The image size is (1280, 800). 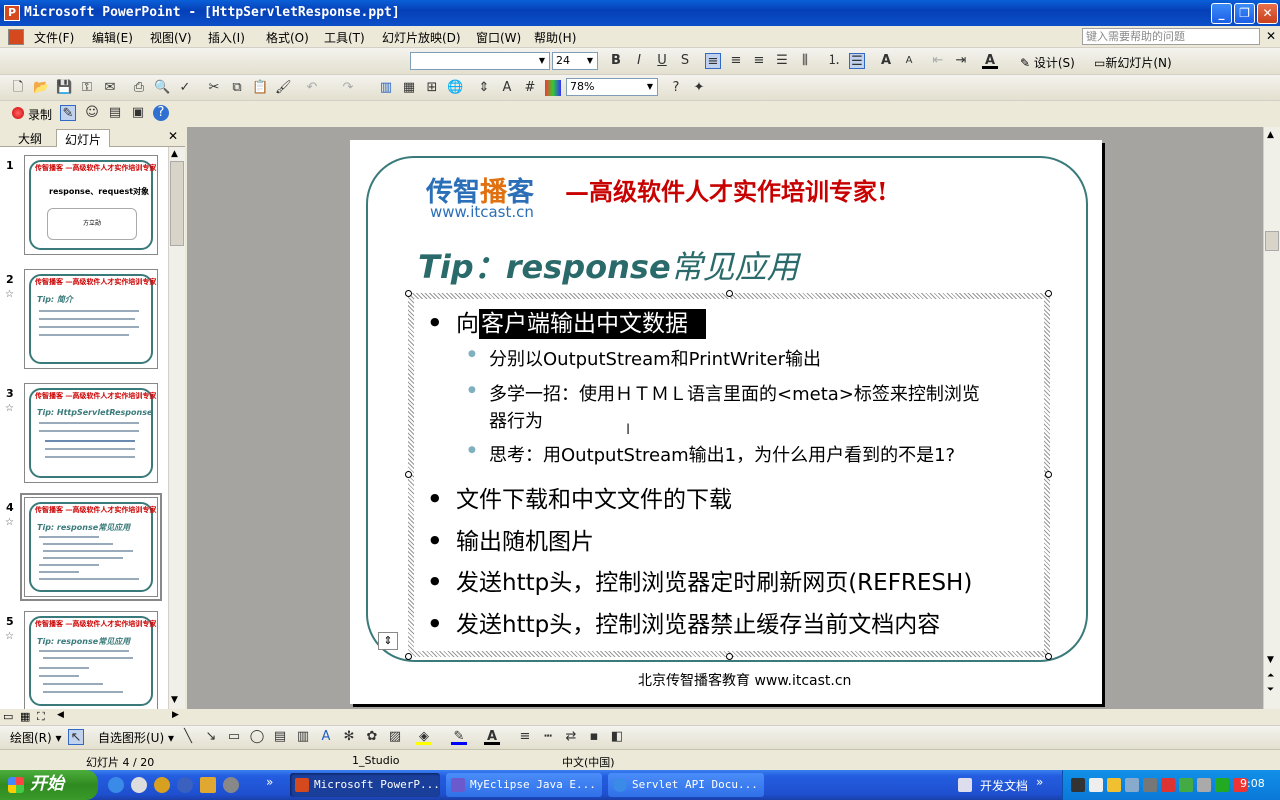 I want to click on bullets-icon: ☰, so click(x=857, y=61).